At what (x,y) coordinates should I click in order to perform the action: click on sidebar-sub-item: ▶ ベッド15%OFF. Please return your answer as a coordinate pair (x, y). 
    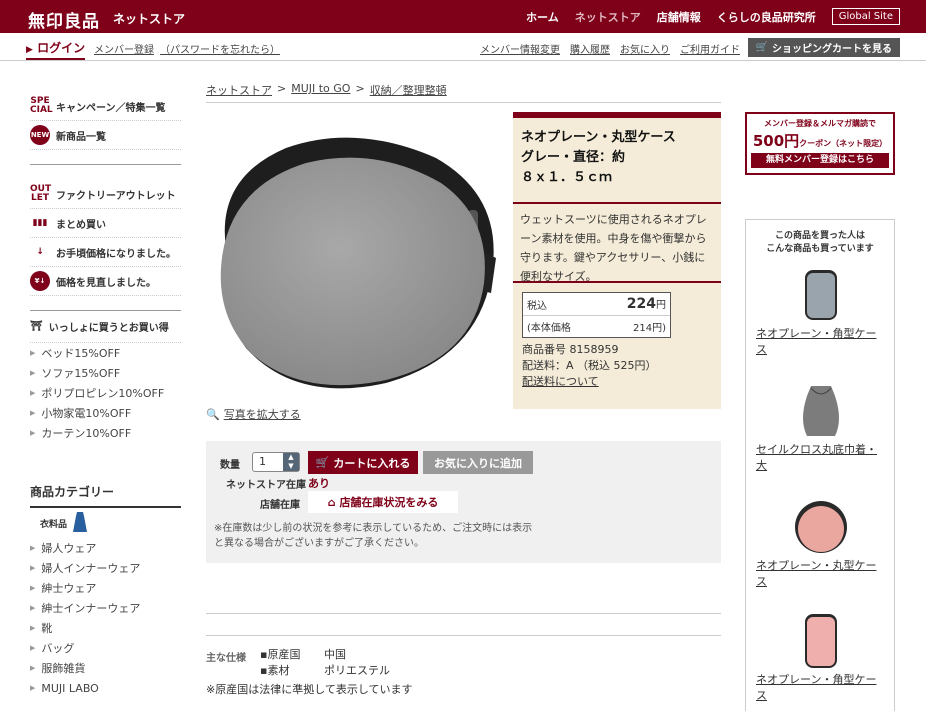
    Looking at the image, I should click on (105, 353).